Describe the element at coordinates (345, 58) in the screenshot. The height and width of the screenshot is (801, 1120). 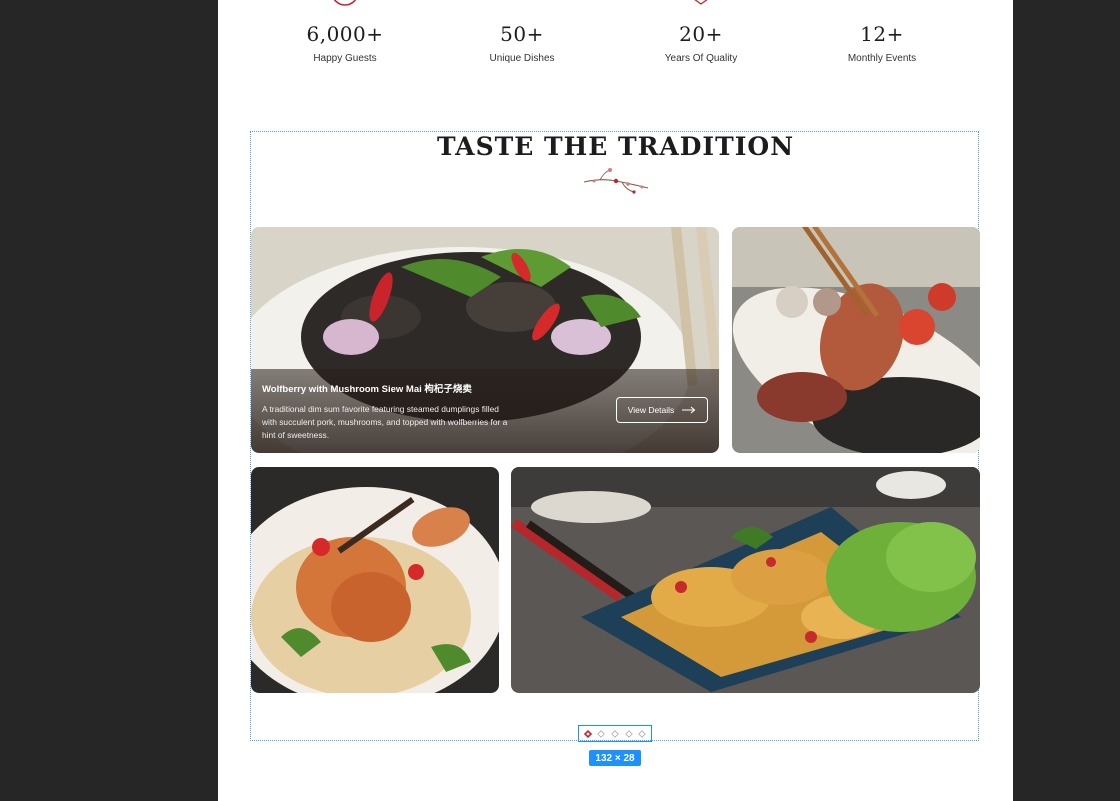
I see `stat-label: Happy Guests` at that location.